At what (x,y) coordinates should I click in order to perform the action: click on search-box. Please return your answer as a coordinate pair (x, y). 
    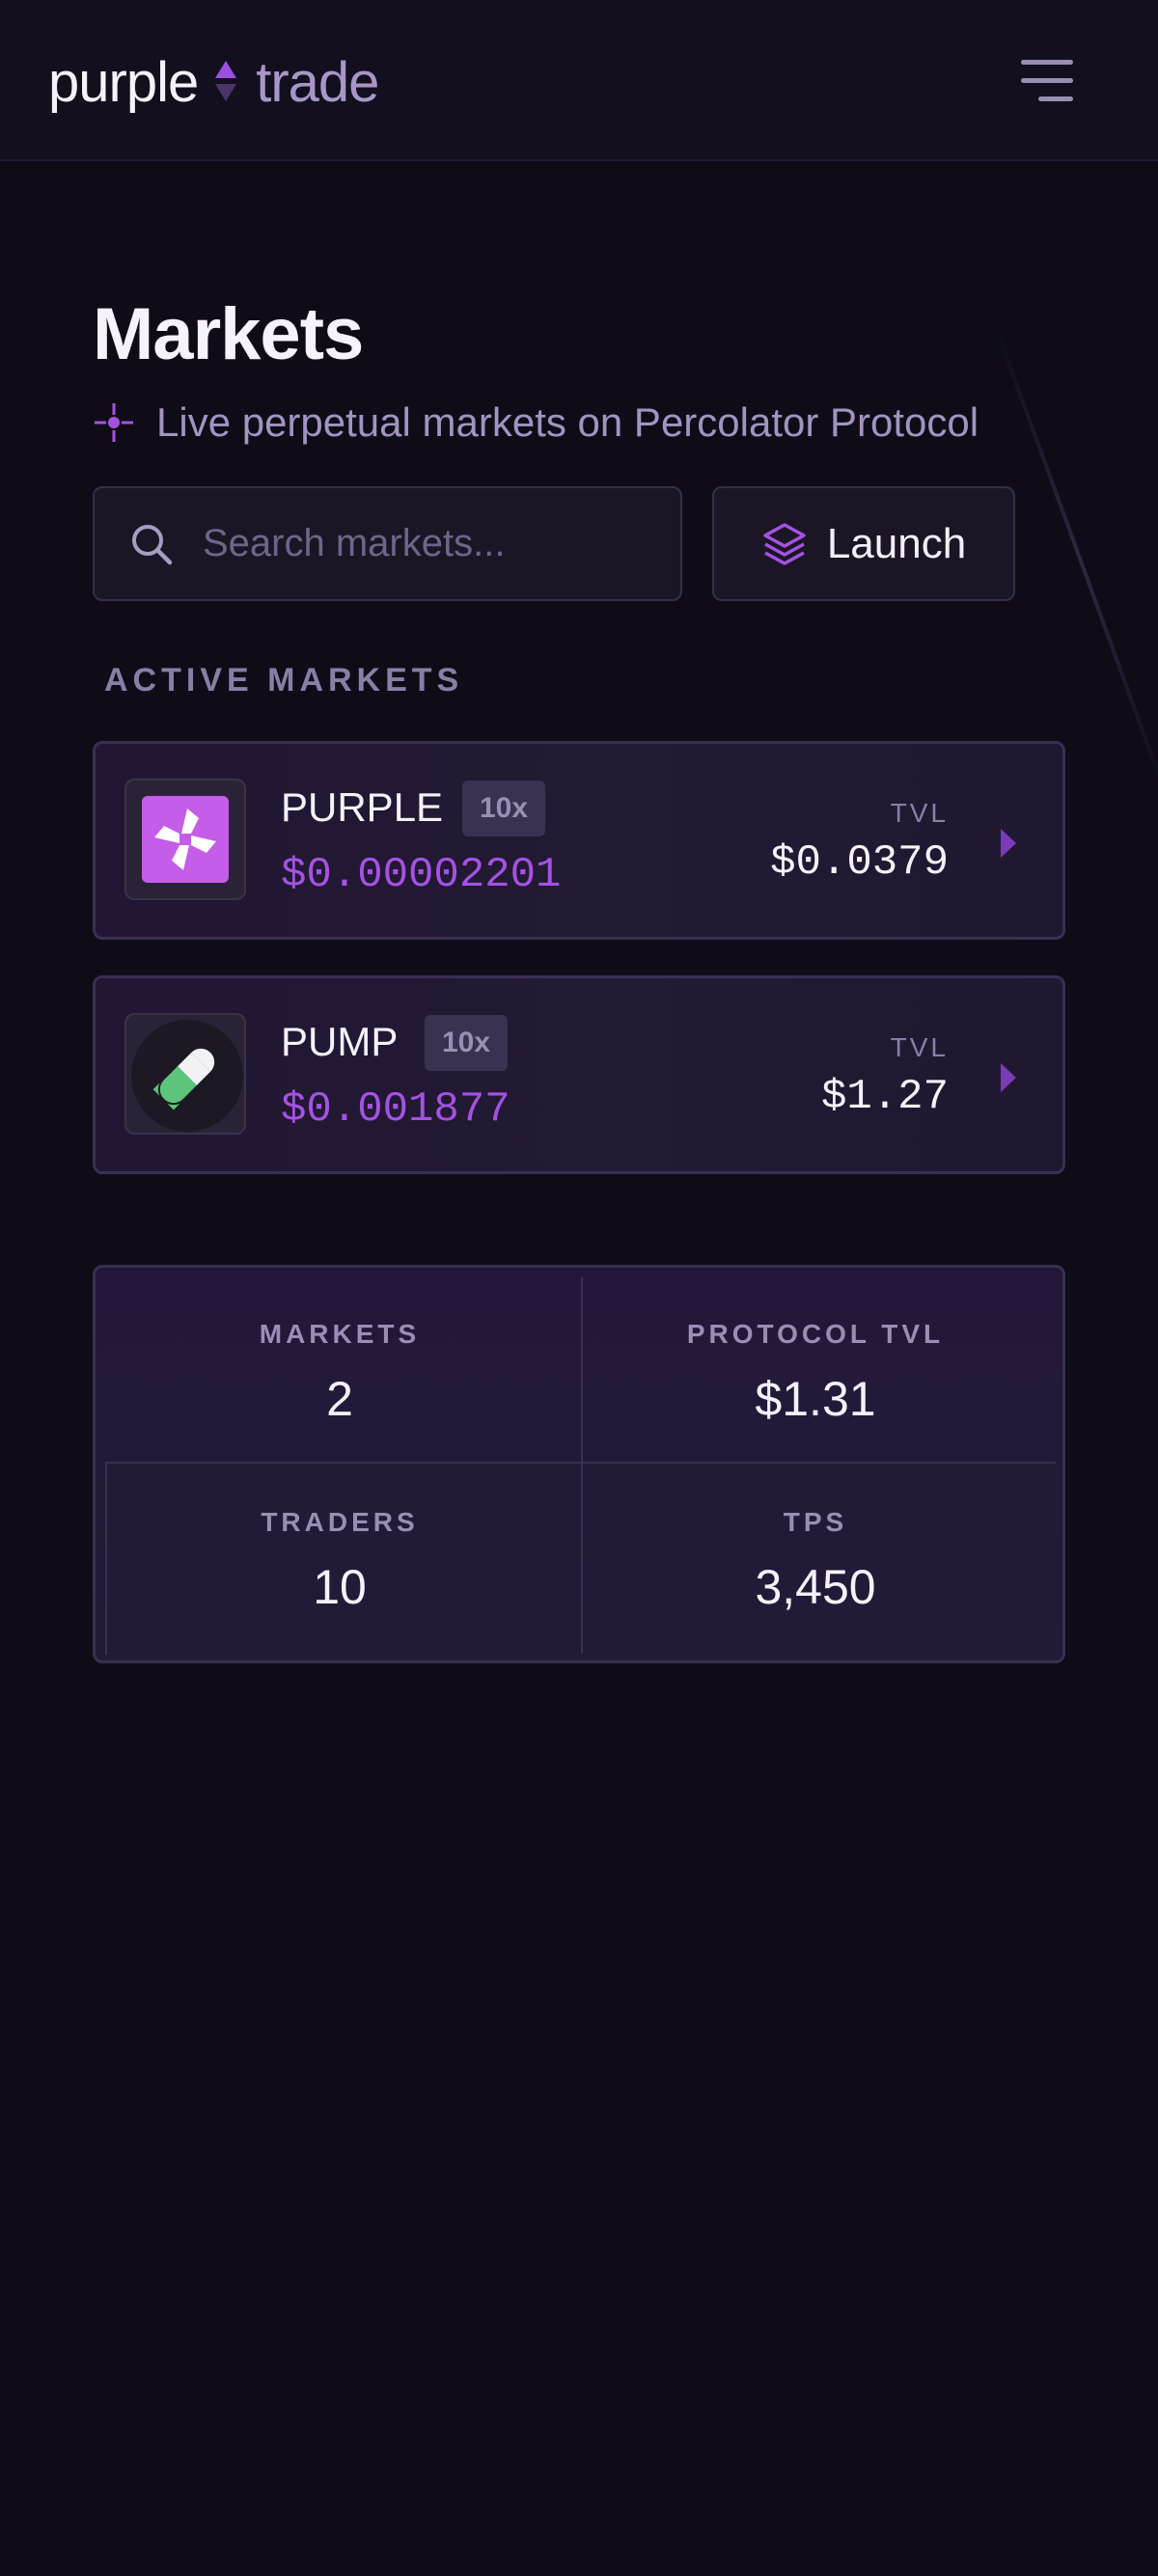
    Looking at the image, I should click on (387, 543).